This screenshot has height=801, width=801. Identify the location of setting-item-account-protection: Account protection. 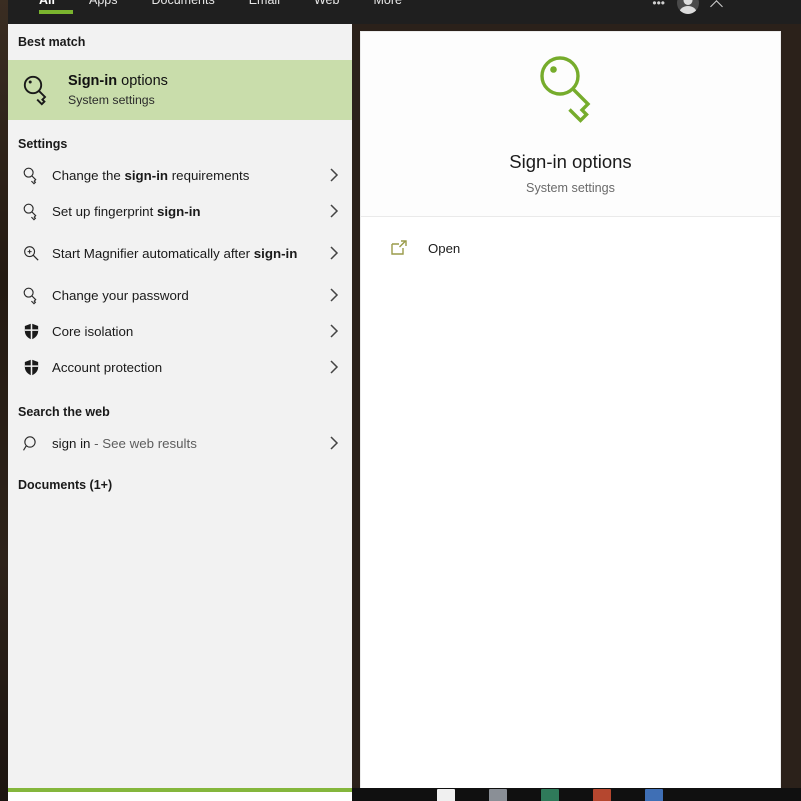
(180, 367).